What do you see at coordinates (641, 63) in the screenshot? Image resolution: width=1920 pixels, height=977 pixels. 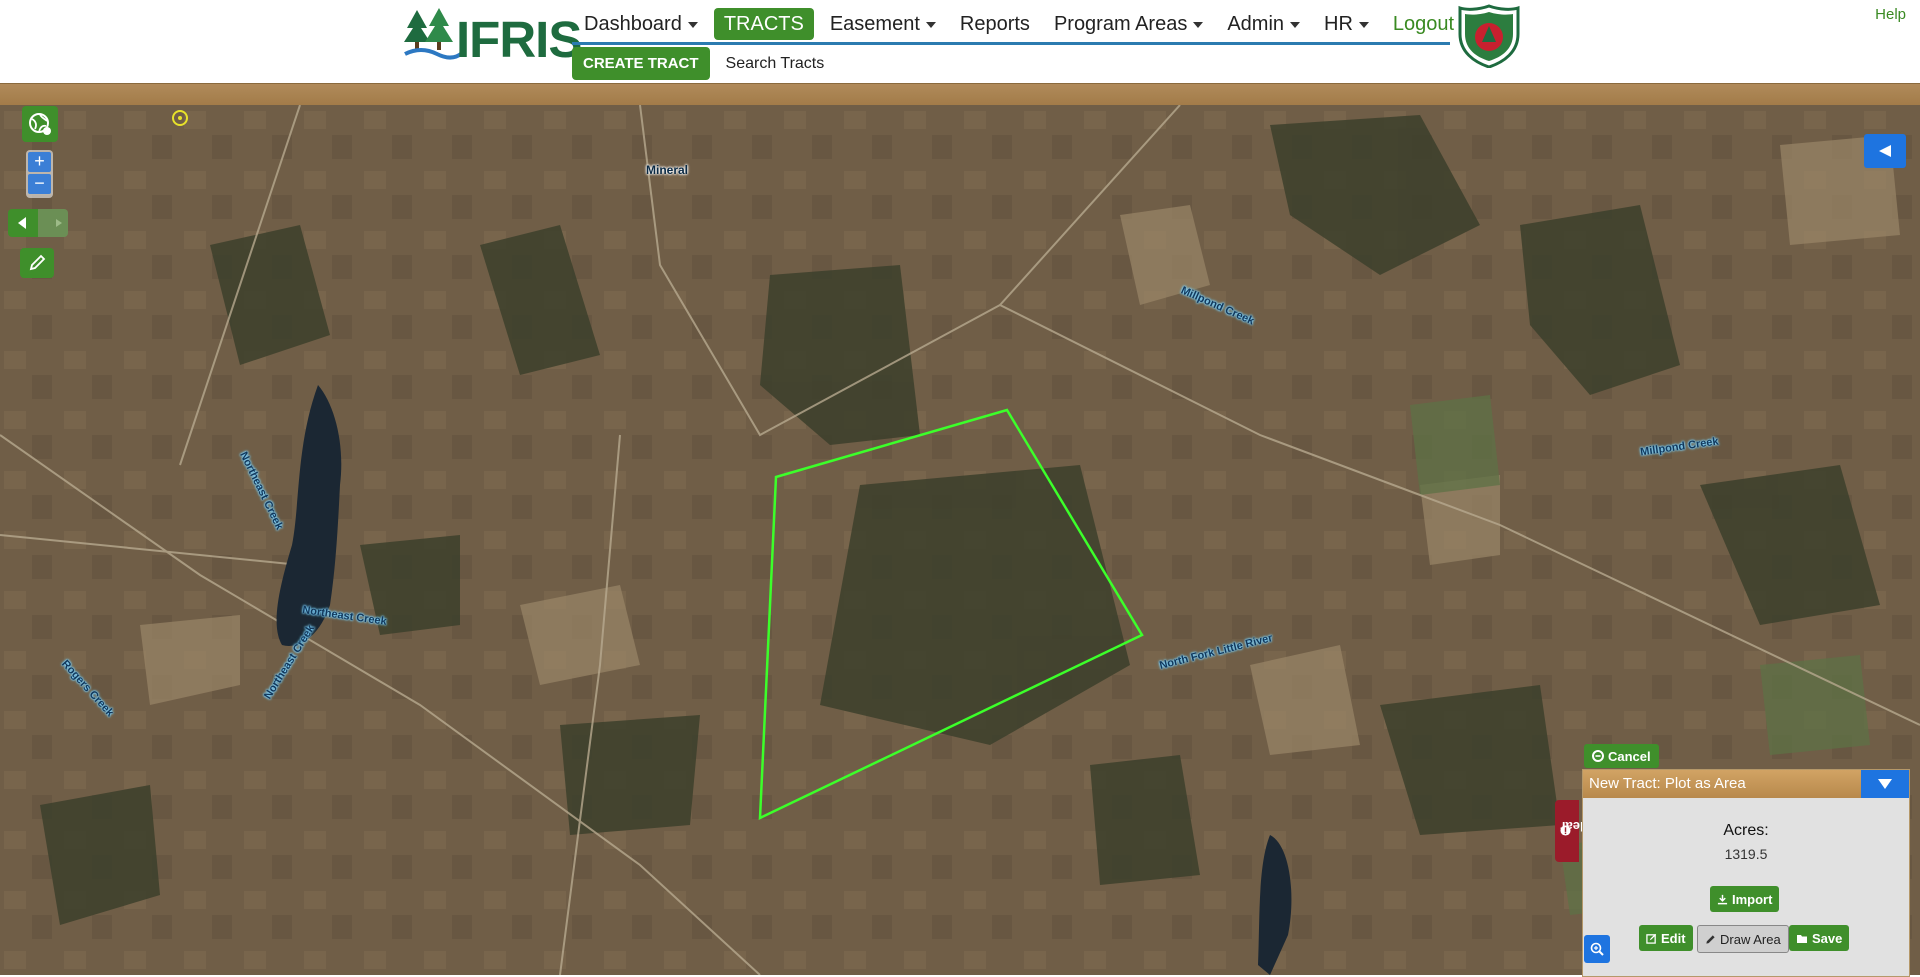 I see `create-tract-button: CREATE TRACT` at bounding box center [641, 63].